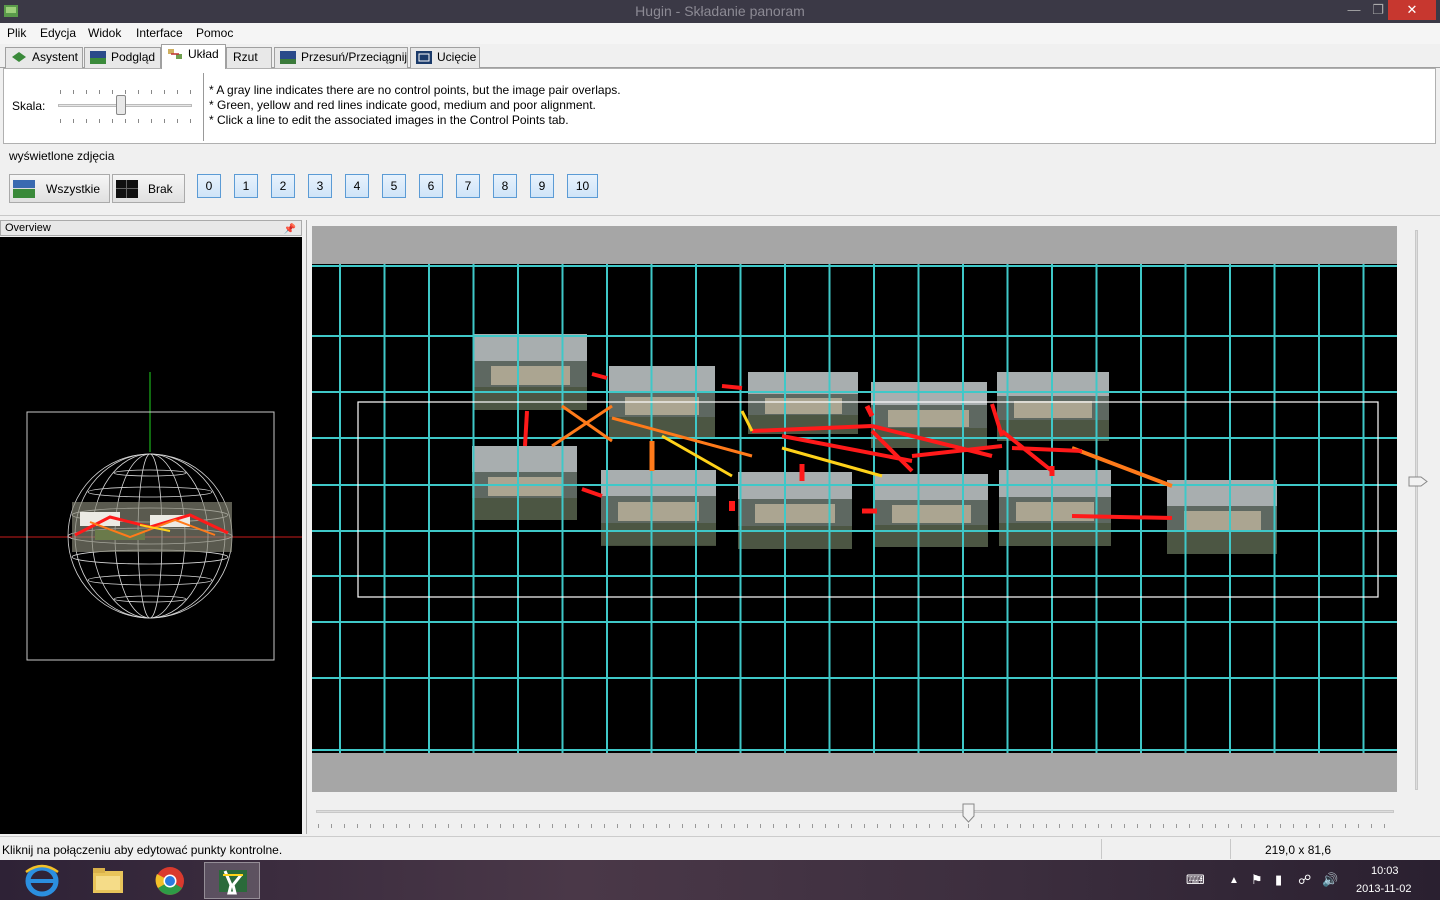 Image resolution: width=1440 pixels, height=900 pixels. I want to click on menu-plik: Plik, so click(16, 33).